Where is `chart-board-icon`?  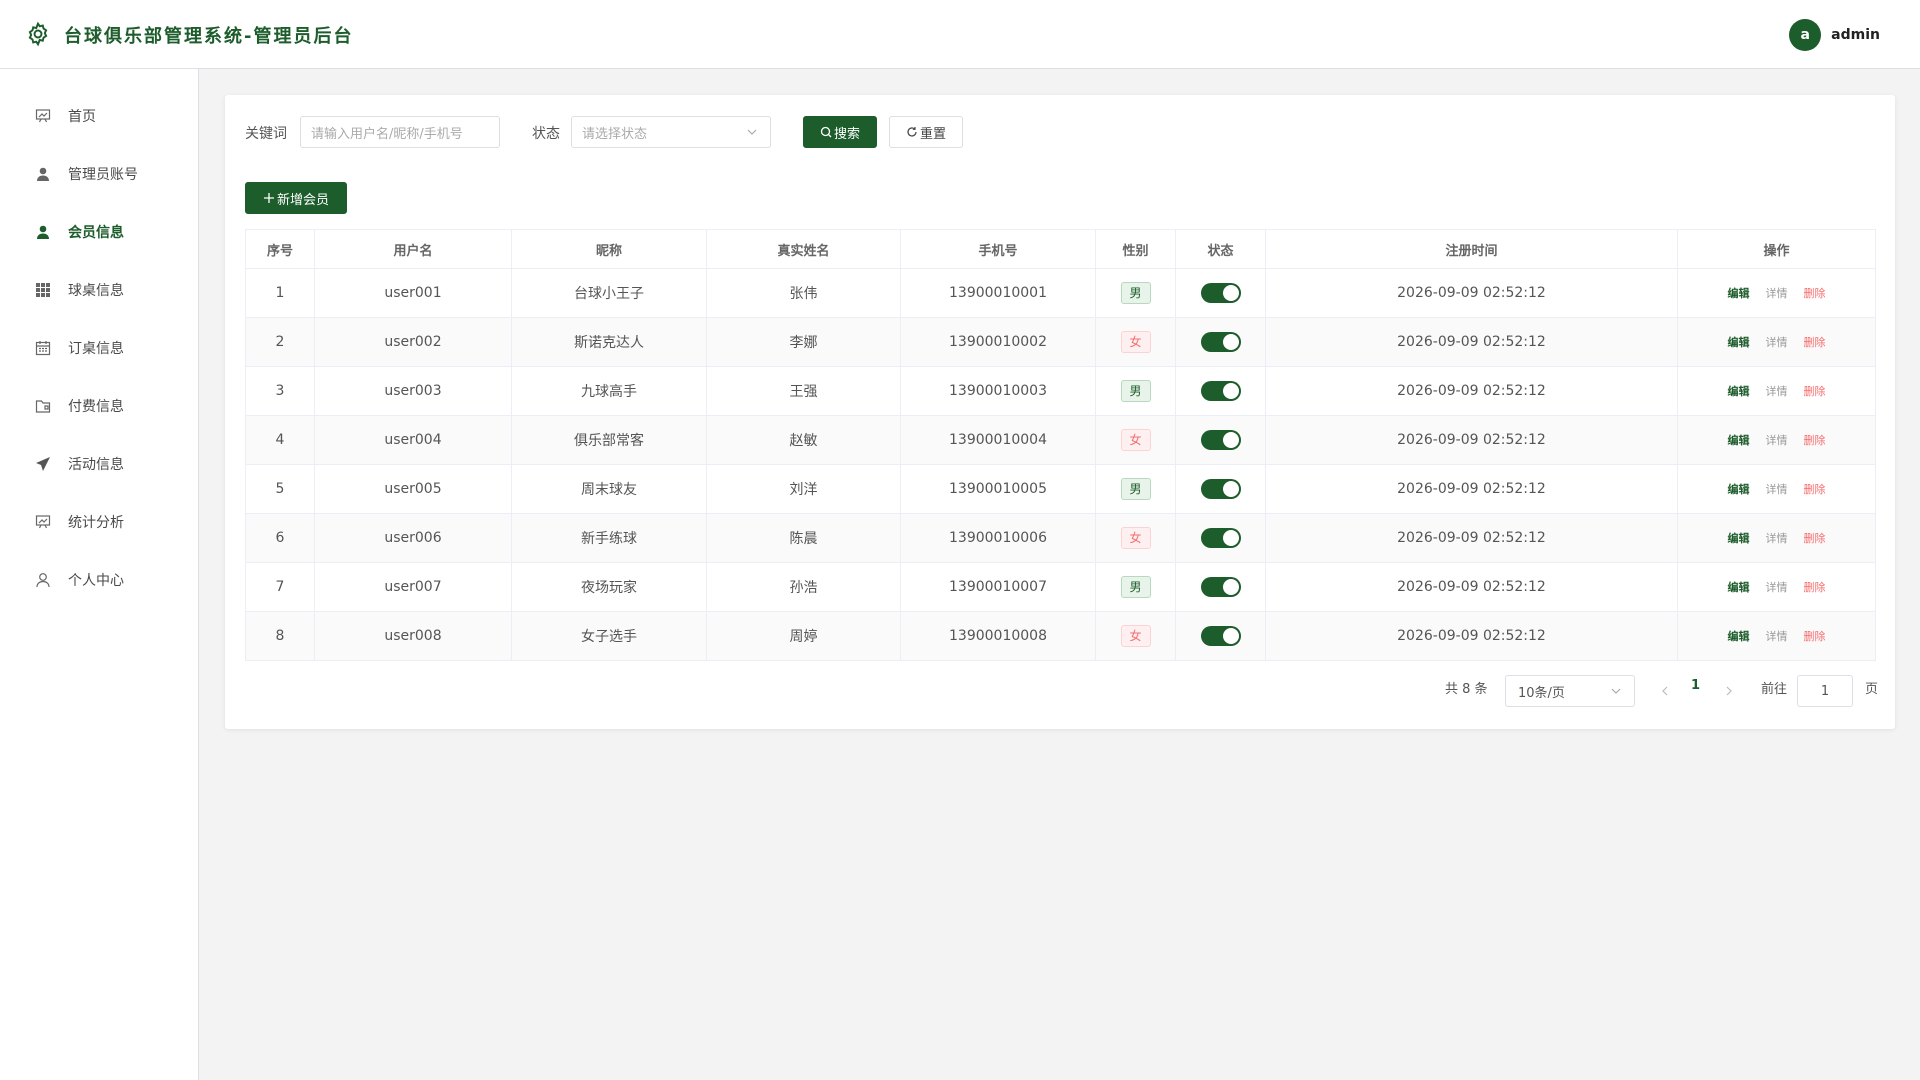
chart-board-icon is located at coordinates (43, 522).